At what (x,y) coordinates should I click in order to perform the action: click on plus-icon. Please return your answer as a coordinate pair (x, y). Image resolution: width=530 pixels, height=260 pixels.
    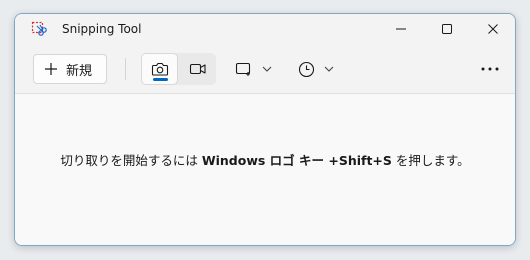
    Looking at the image, I should click on (51, 69).